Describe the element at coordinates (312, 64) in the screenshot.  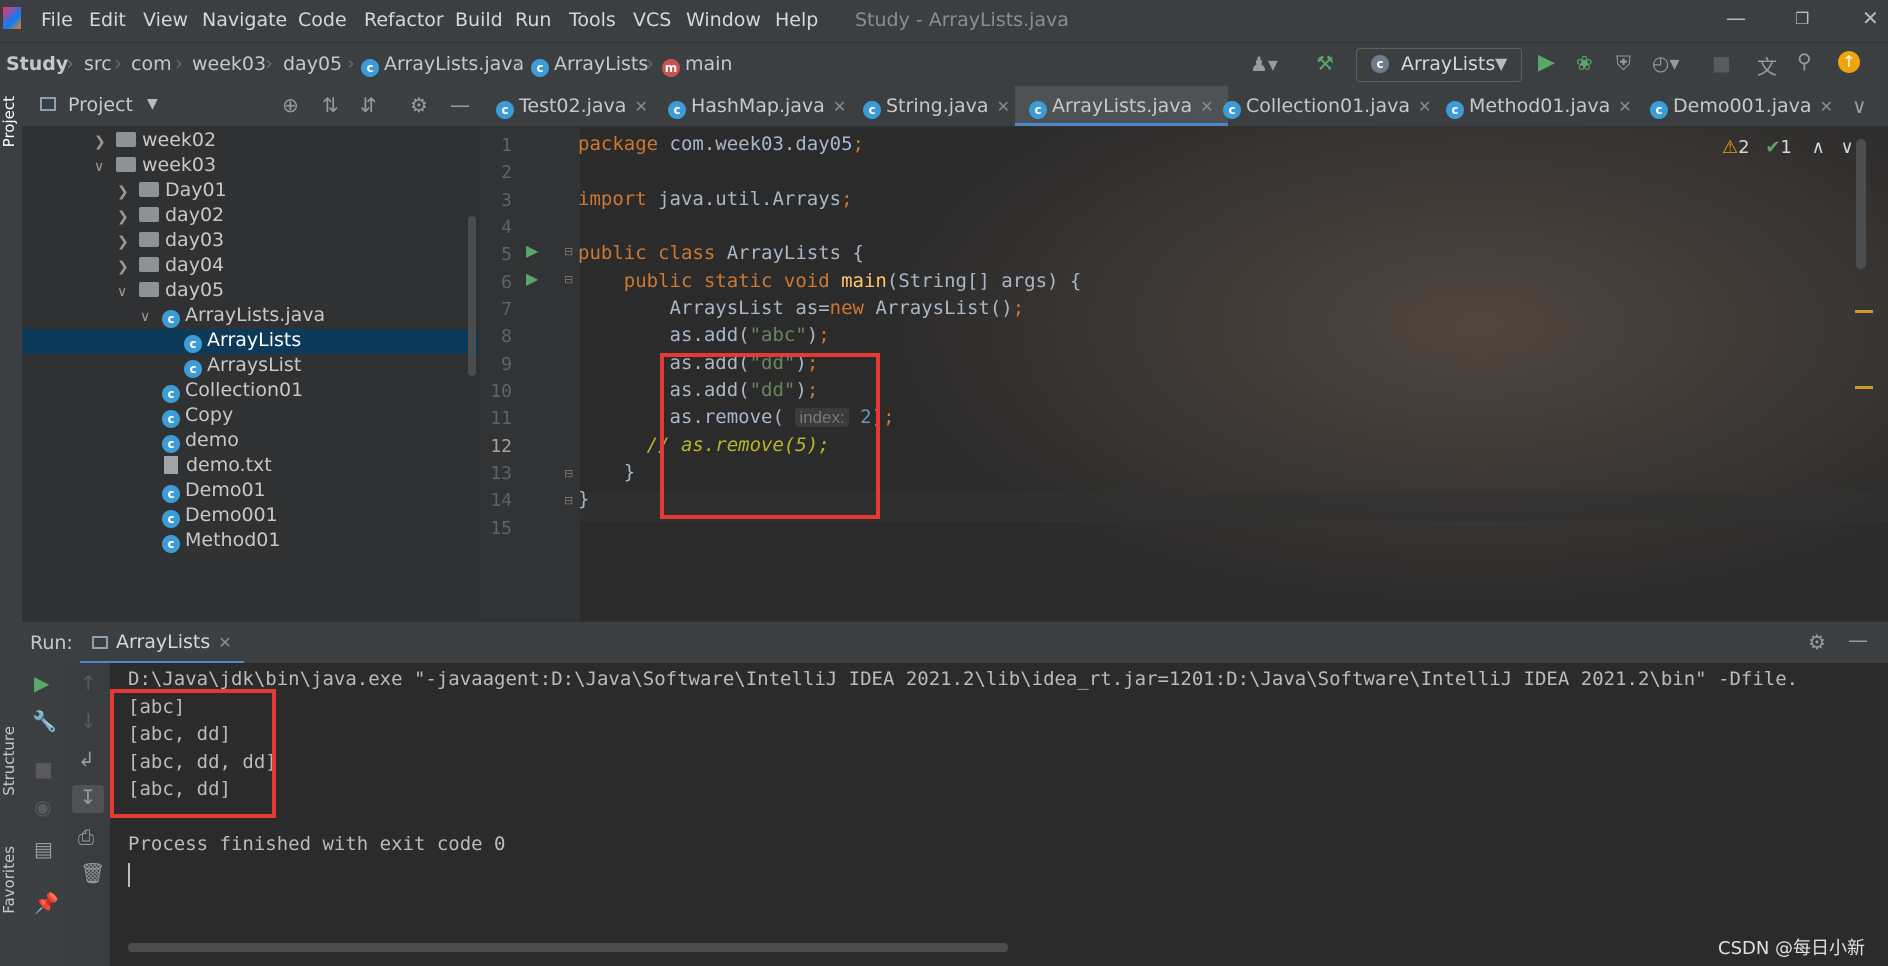
I see `breadcrumb-day05: day05` at that location.